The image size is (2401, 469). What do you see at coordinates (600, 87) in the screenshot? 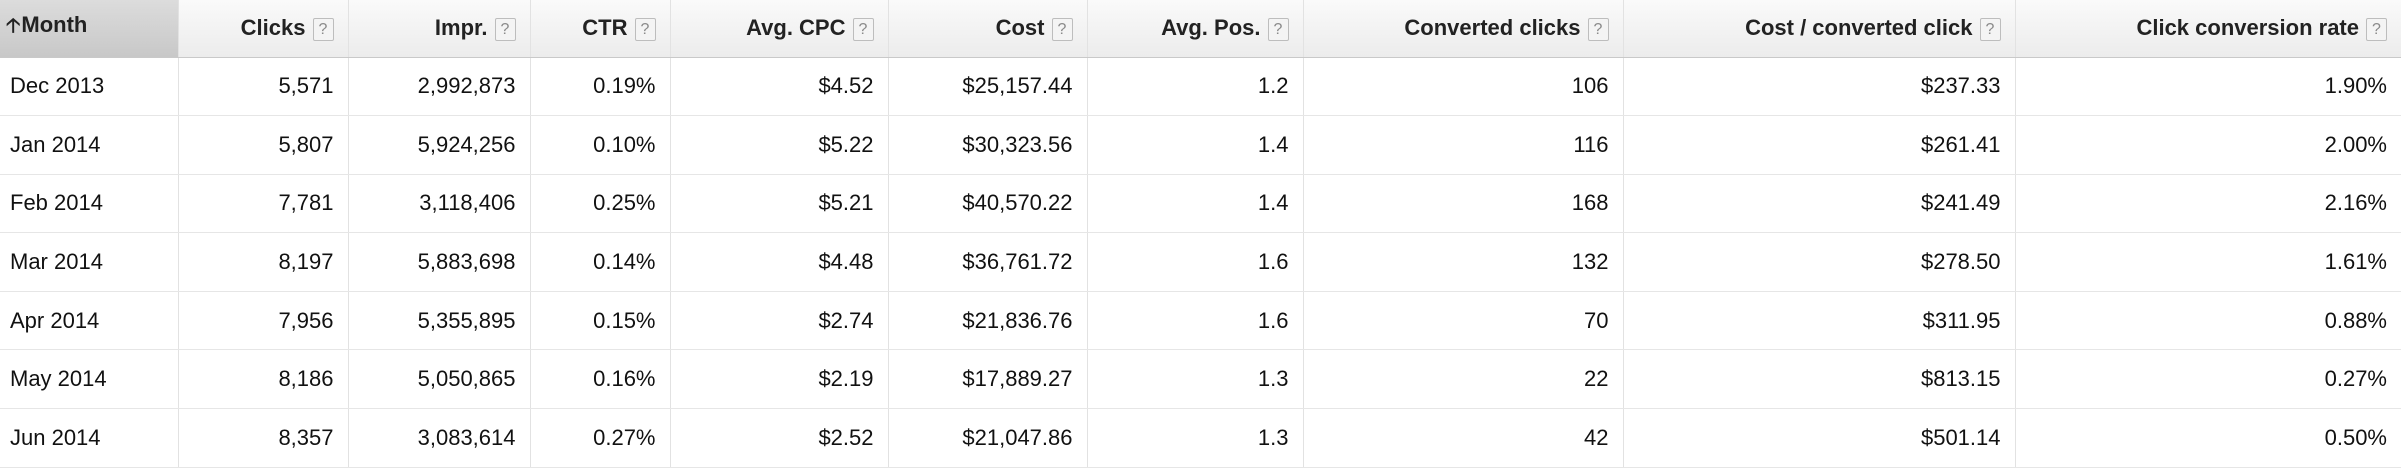
I see `ctr-cell: 0.19%` at bounding box center [600, 87].